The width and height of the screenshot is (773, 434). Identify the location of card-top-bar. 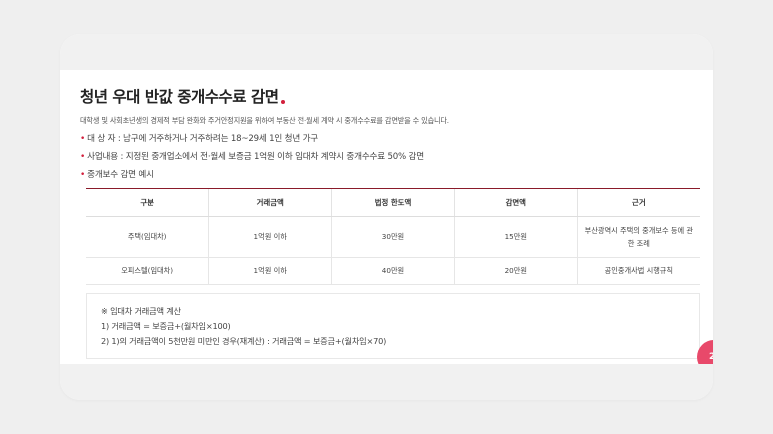
(386, 52).